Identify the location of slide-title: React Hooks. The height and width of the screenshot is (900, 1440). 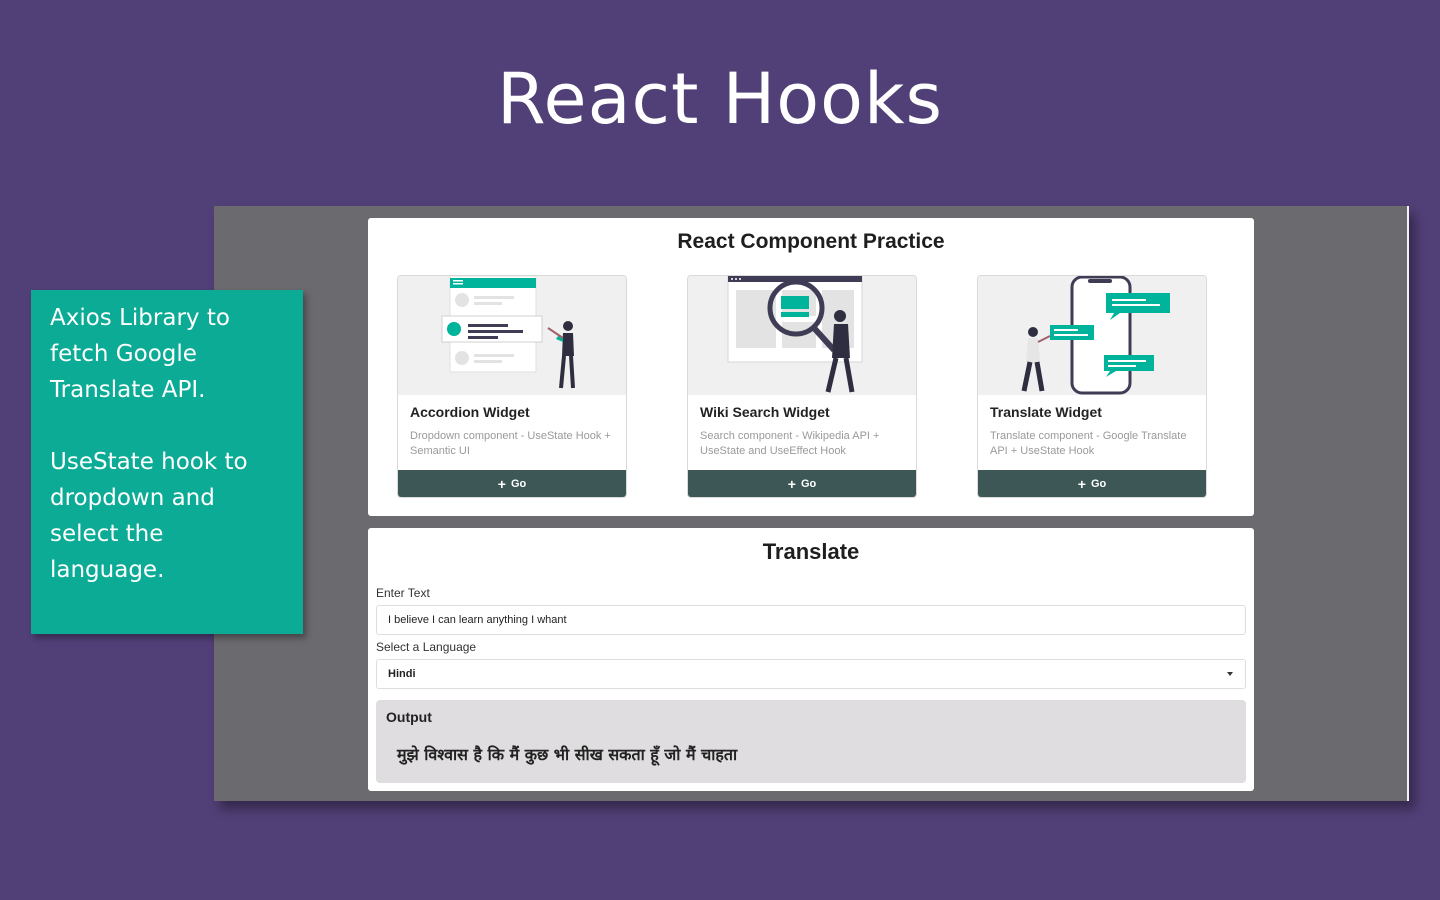
(720, 99).